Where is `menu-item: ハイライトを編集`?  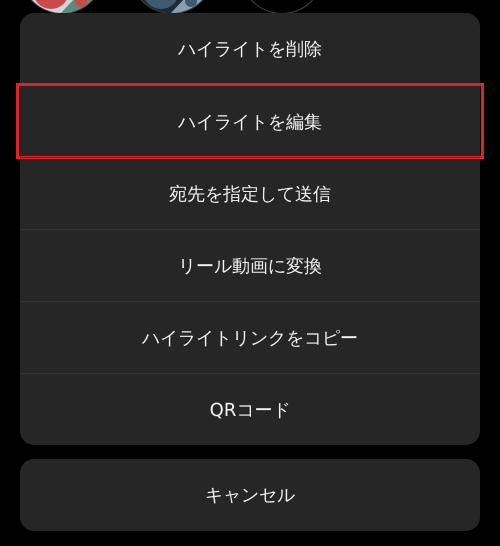
menu-item: ハイライトを編集 is located at coordinates (250, 121).